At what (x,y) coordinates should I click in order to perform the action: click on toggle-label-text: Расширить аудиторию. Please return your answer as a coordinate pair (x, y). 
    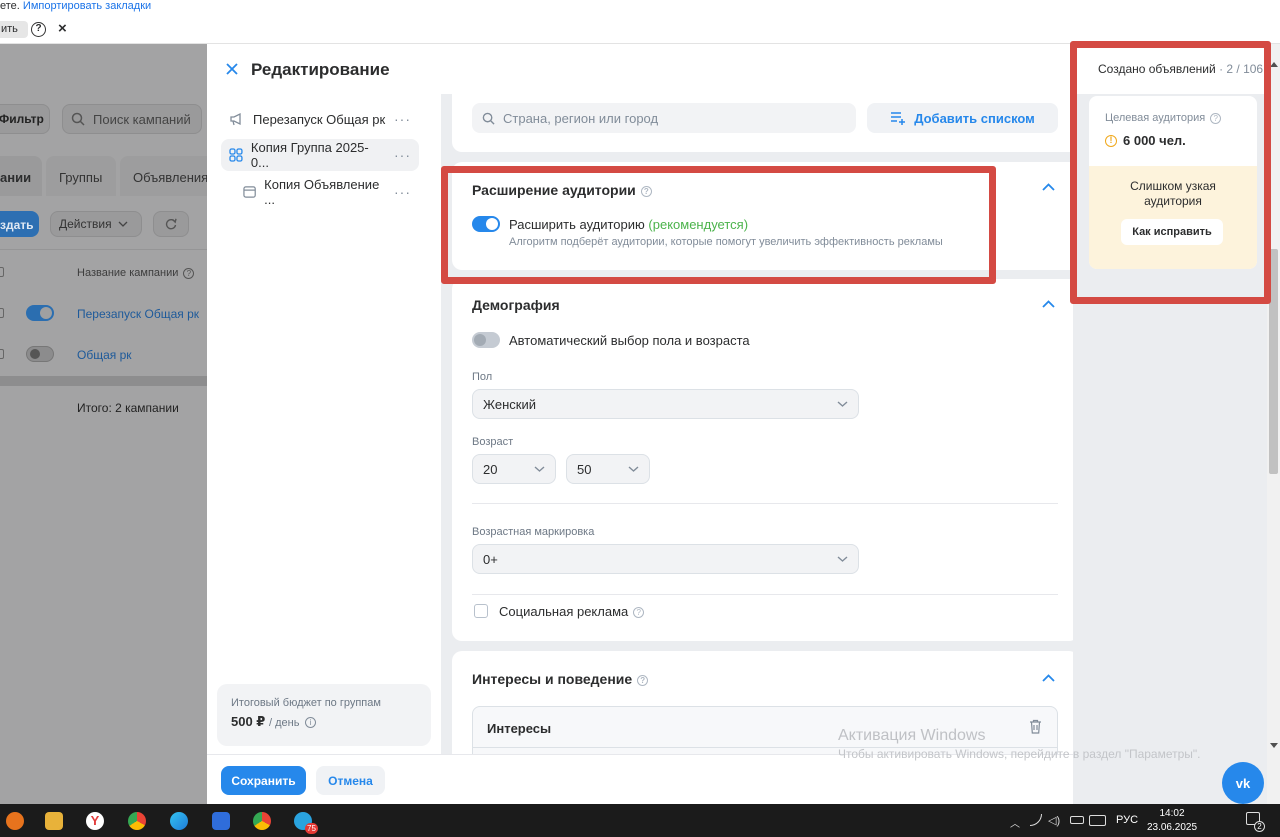
    Looking at the image, I should click on (577, 224).